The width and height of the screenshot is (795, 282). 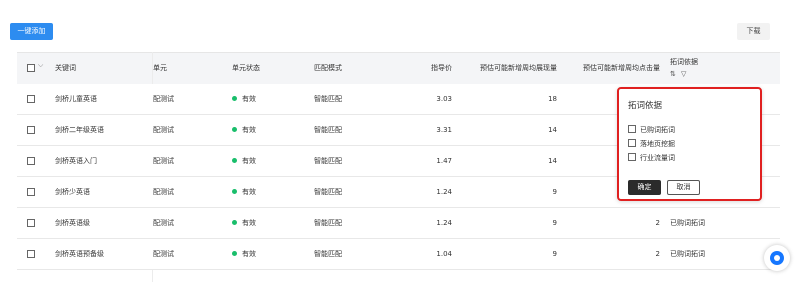 I want to click on batch-add-button: 一键添加, so click(x=31, y=31).